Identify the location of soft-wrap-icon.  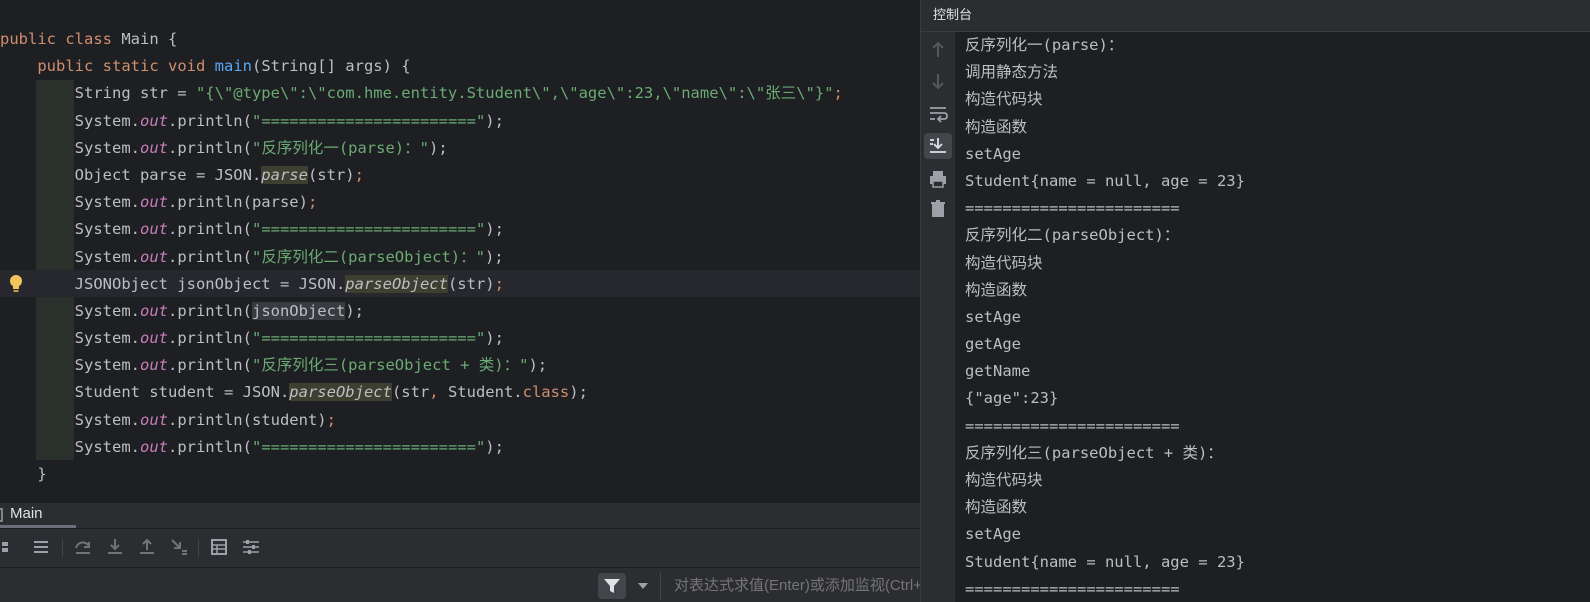
(938, 114).